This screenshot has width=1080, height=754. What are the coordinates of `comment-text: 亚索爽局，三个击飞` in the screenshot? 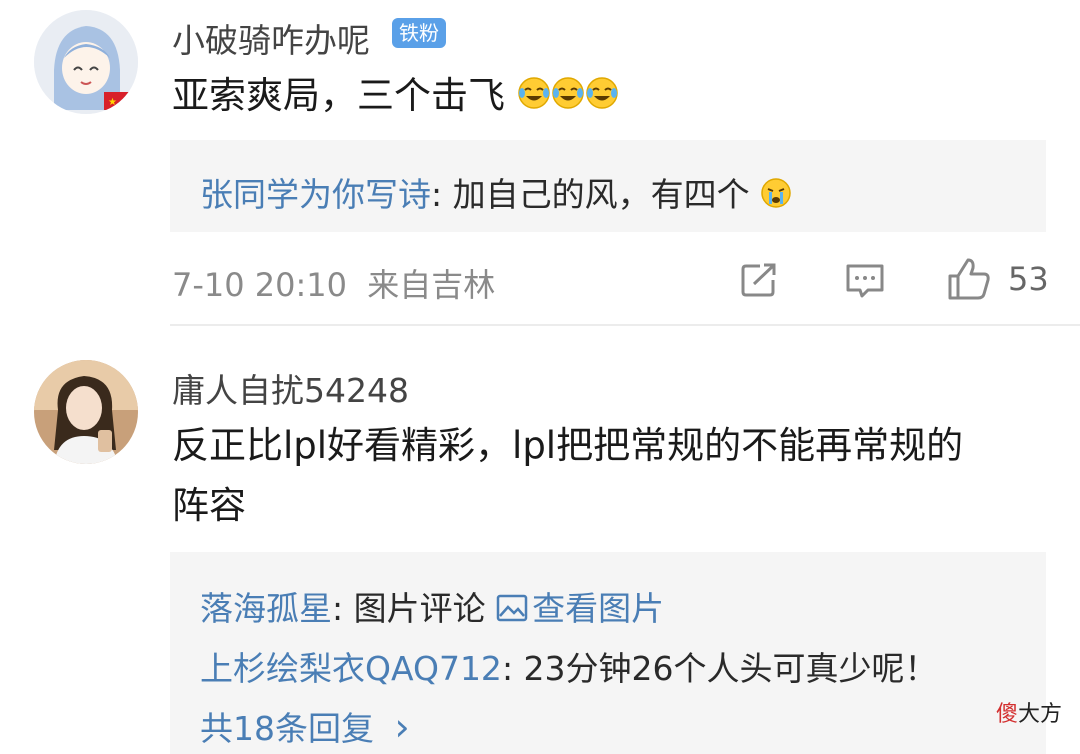 It's located at (395, 97).